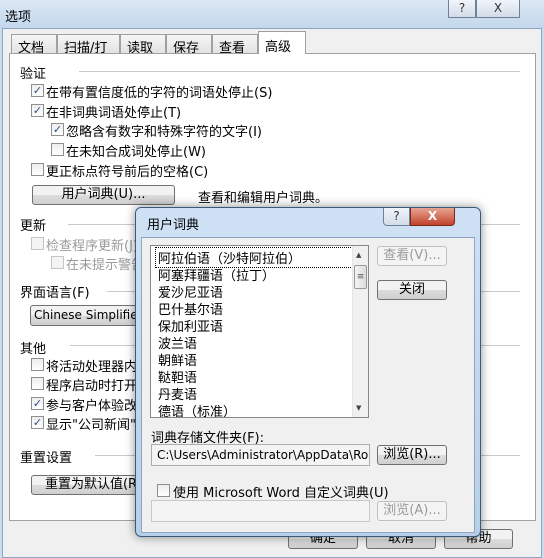  I want to click on checkbox-label: 显示"公司新闻"和, so click(97, 425).